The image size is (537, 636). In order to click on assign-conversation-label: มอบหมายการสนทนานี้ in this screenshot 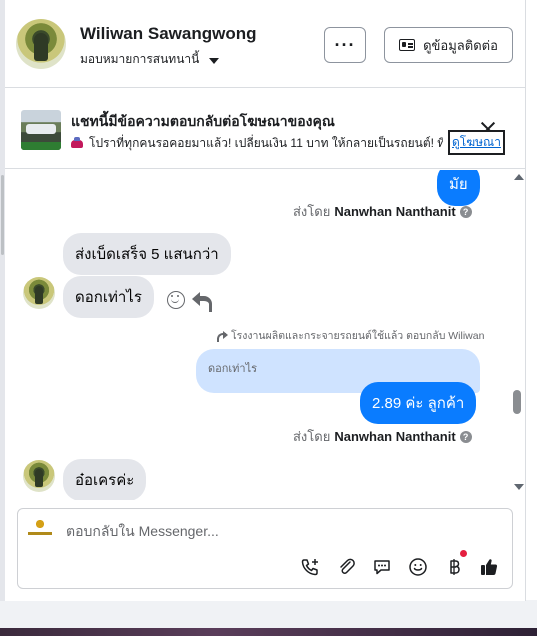, I will do `click(140, 59)`.